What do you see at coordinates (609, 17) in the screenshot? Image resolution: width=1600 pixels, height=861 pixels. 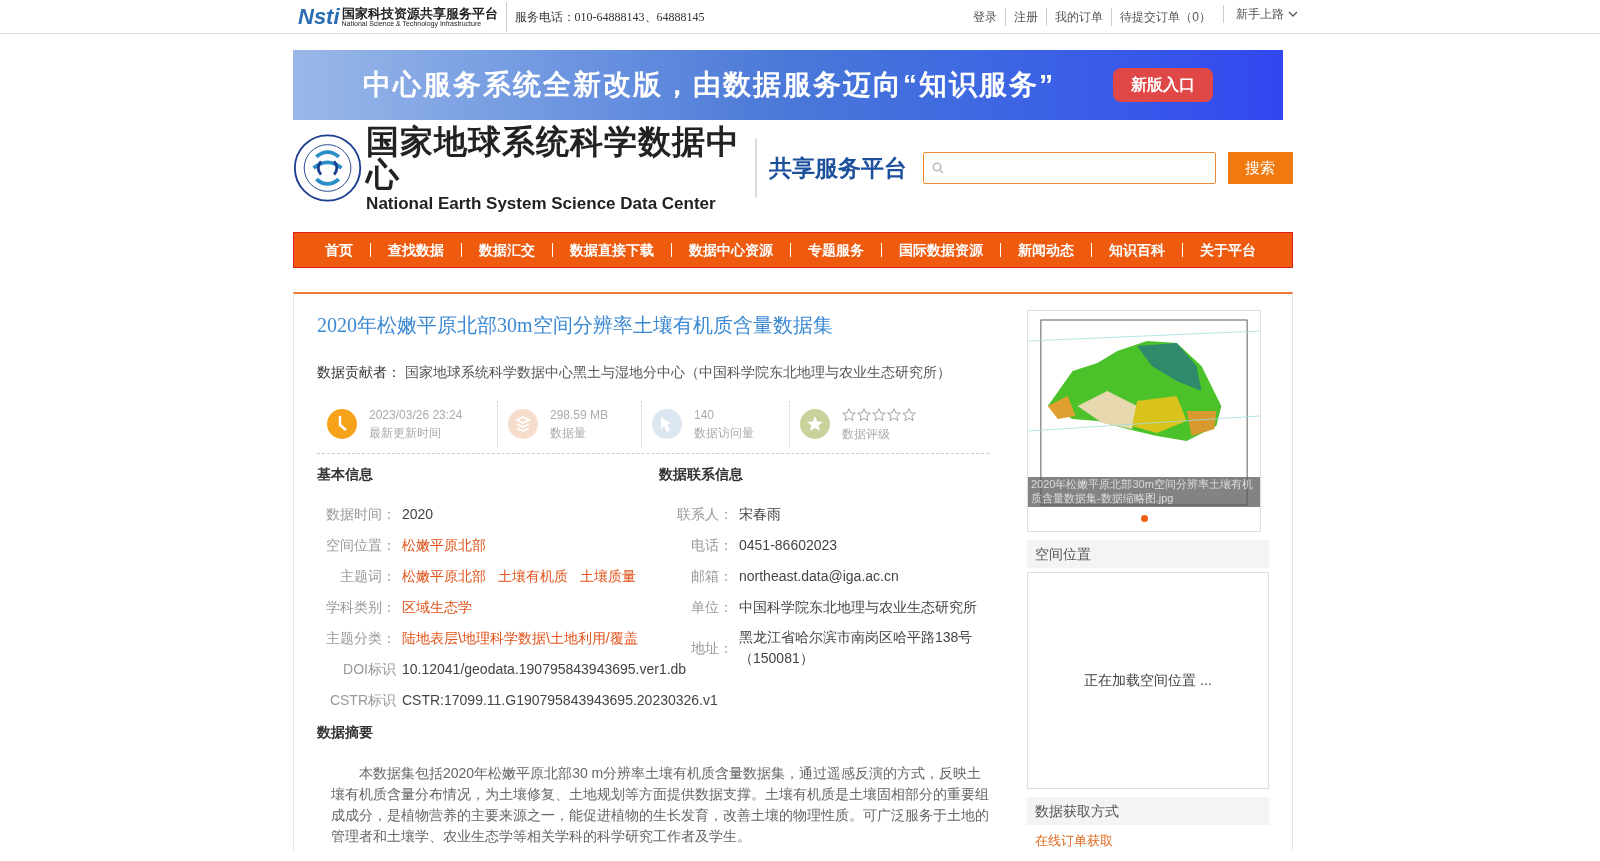 I see `phone-text: 服务电话：010-64888143、64888145` at bounding box center [609, 17].